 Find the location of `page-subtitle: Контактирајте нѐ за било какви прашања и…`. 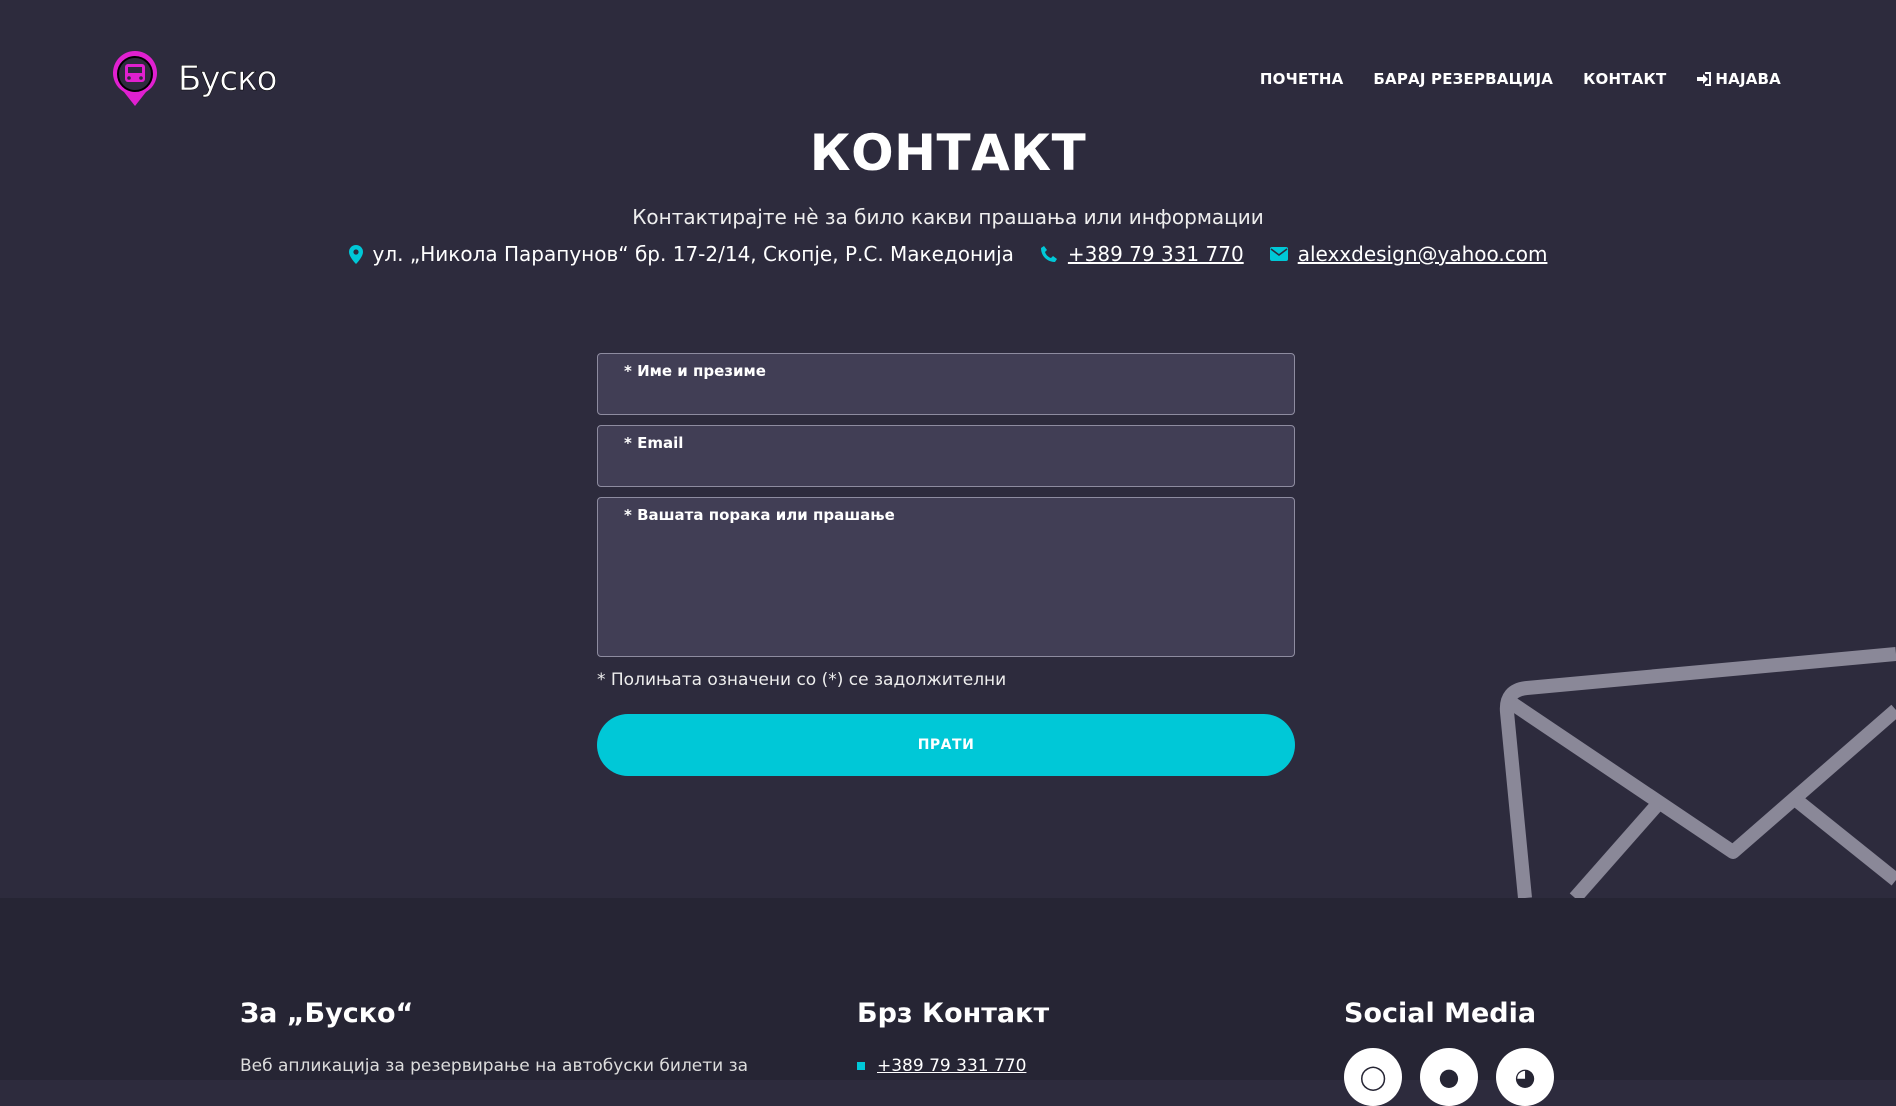

page-subtitle: Контактирајте нѐ за било какви прашања и… is located at coordinates (948, 217).